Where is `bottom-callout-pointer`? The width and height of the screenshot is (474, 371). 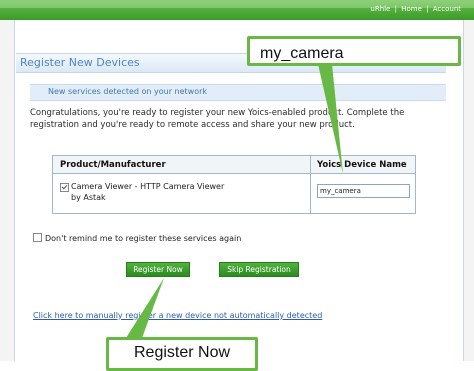 bottom-callout-pointer is located at coordinates (145, 308).